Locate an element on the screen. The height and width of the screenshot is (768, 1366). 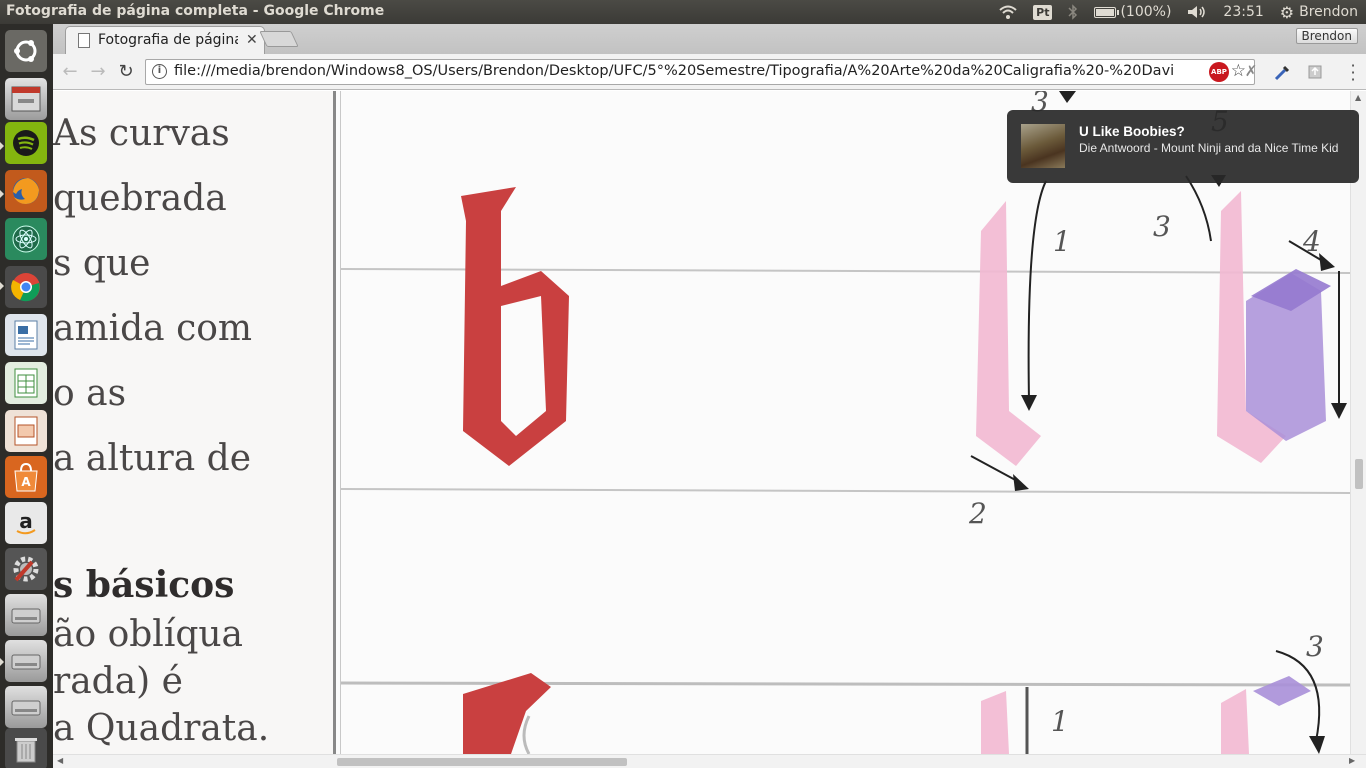
libreoffice-calc-icon is located at coordinates (26, 383).